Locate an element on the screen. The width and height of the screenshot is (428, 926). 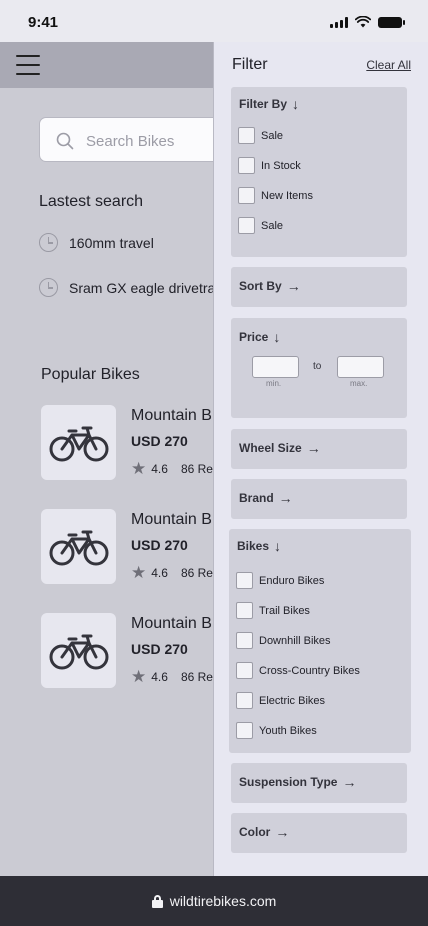
wheel-size-toggle: Wheel Size → is located at coordinates (280, 448).